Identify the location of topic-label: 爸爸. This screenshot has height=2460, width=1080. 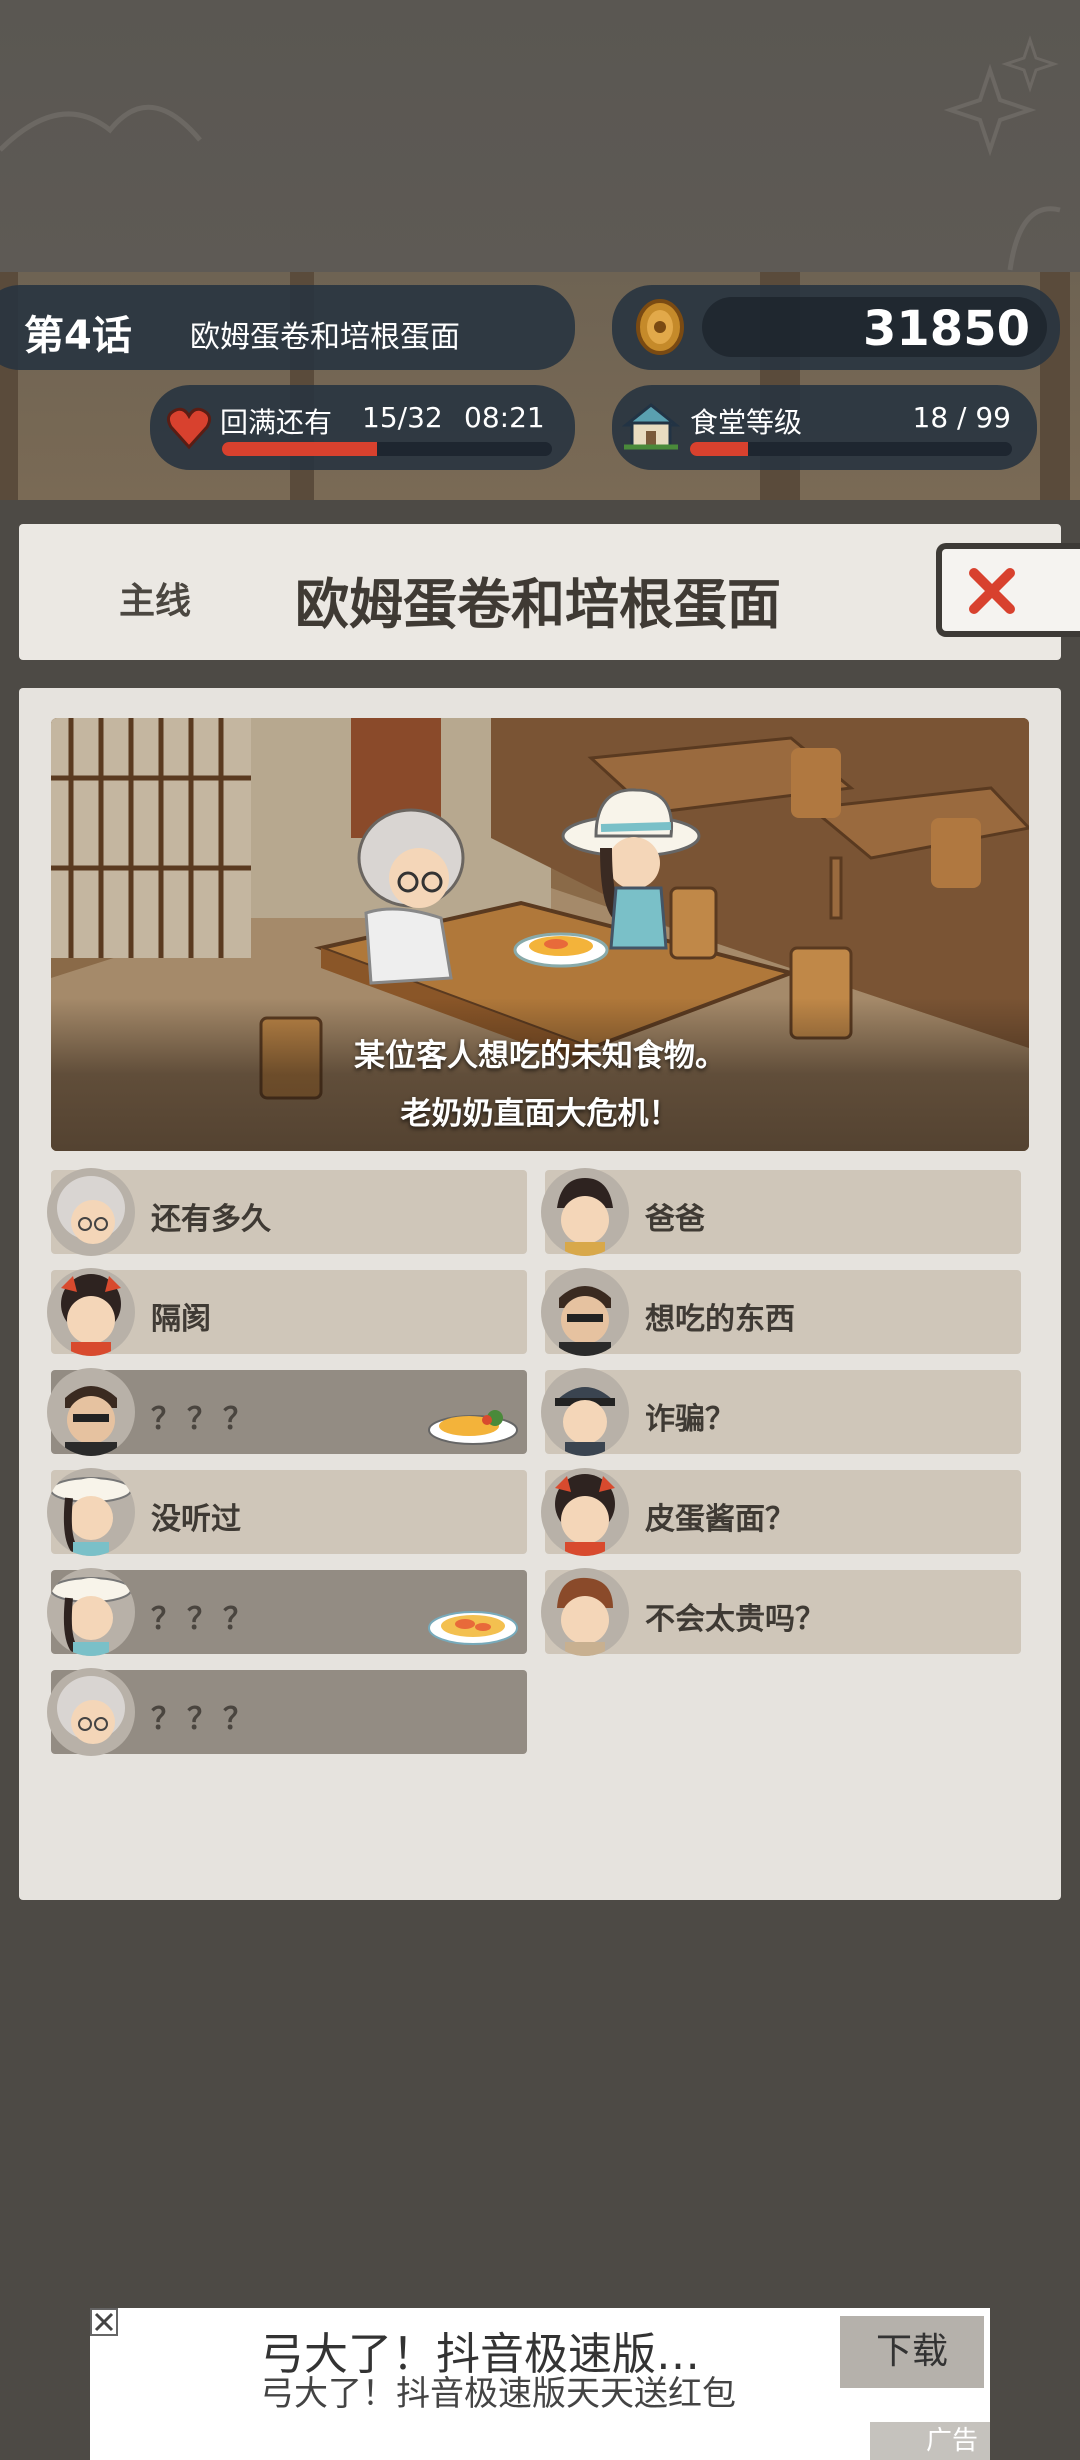
(675, 1219).